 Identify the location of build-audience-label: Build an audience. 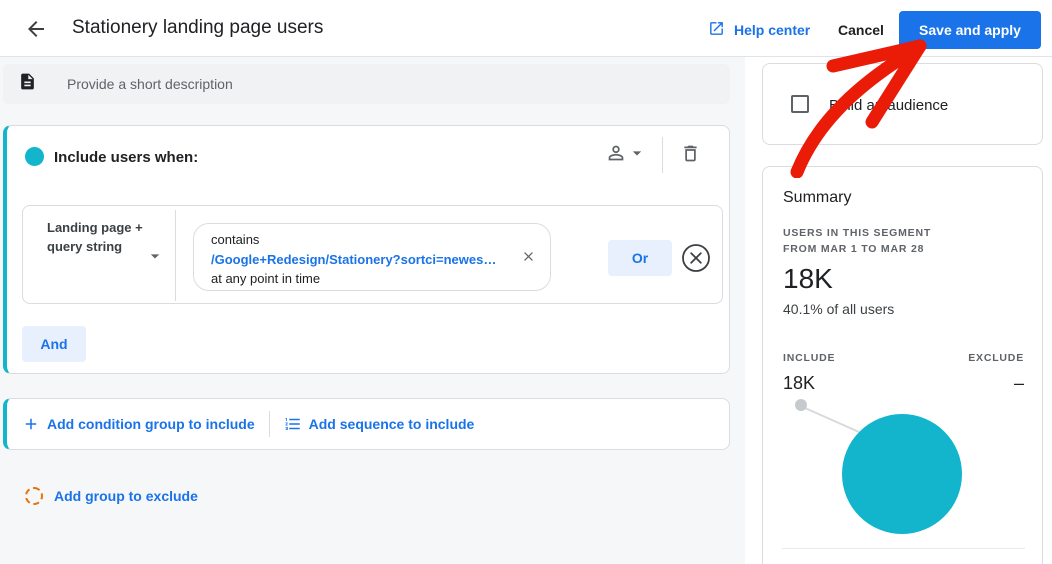
(889, 105).